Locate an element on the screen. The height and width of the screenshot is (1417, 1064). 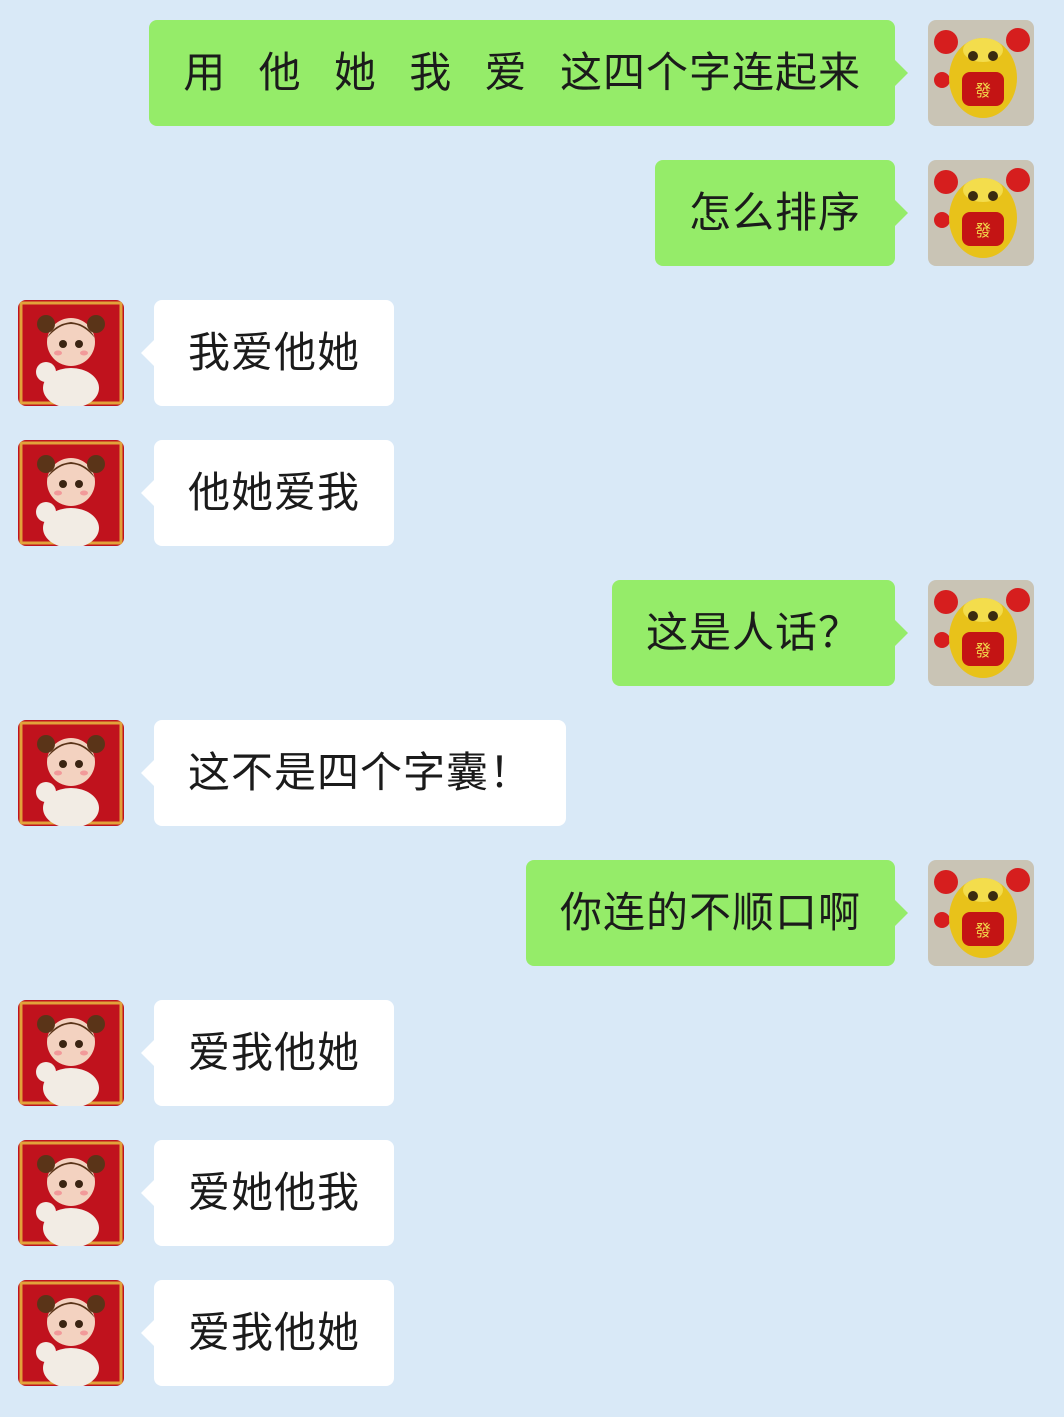
message-bubble: 这不是四个字囊！ is located at coordinates (354, 773).